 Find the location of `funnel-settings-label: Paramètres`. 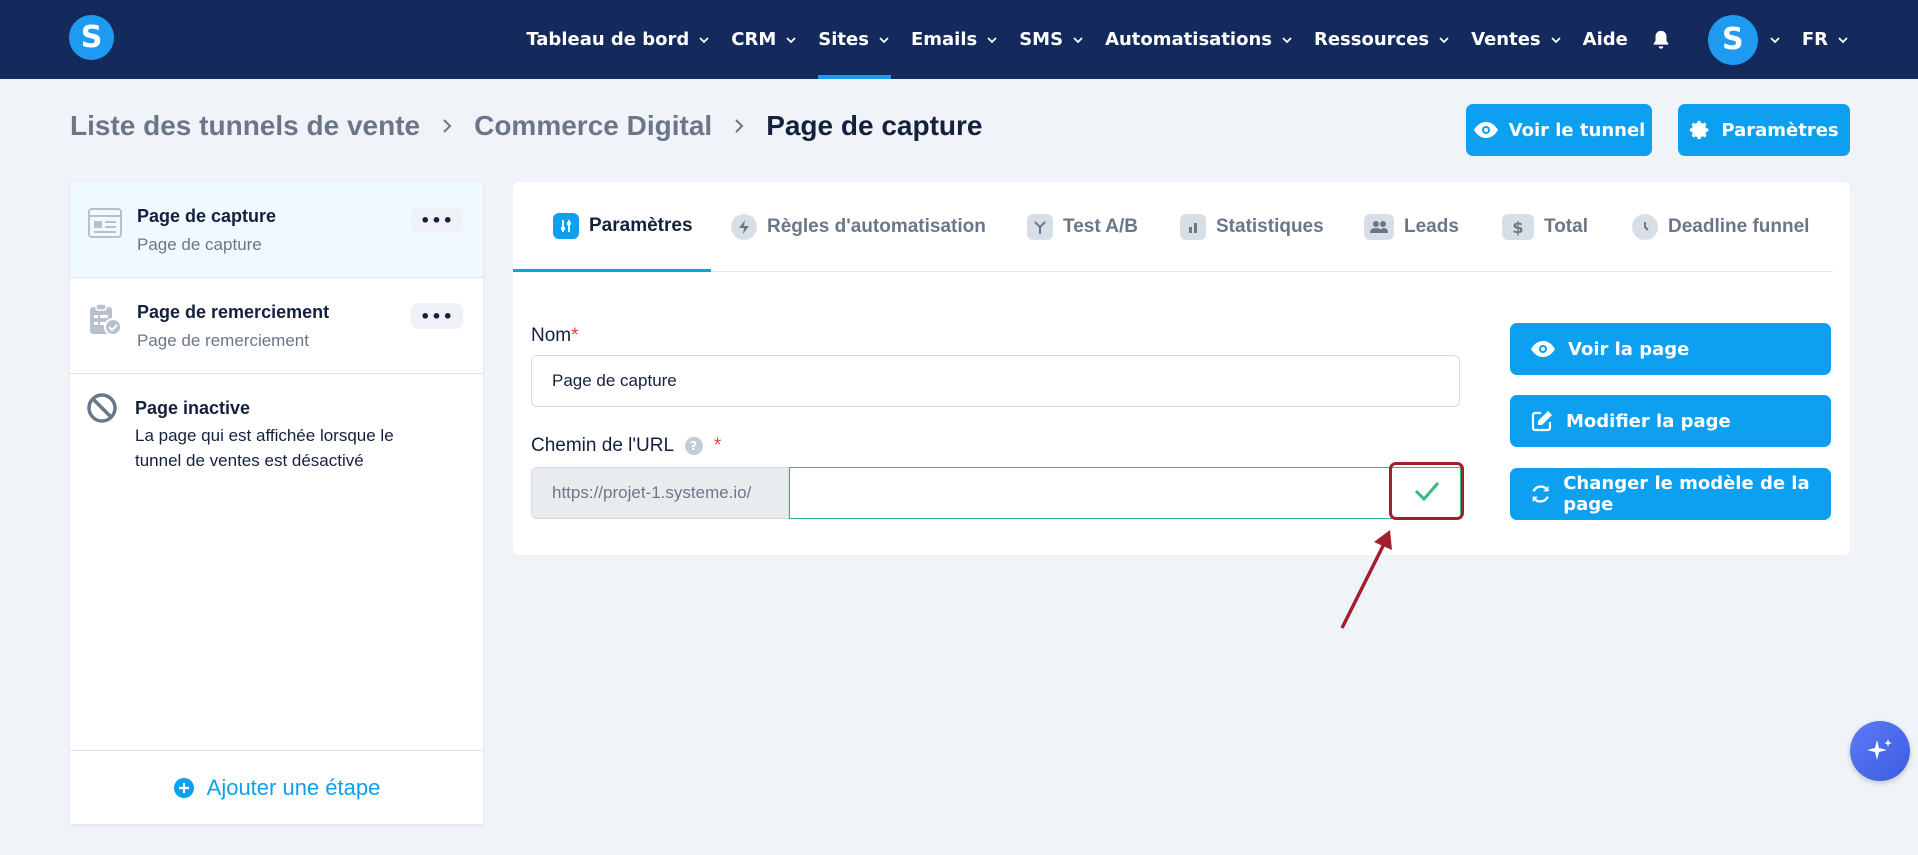

funnel-settings-label: Paramètres is located at coordinates (1780, 130).